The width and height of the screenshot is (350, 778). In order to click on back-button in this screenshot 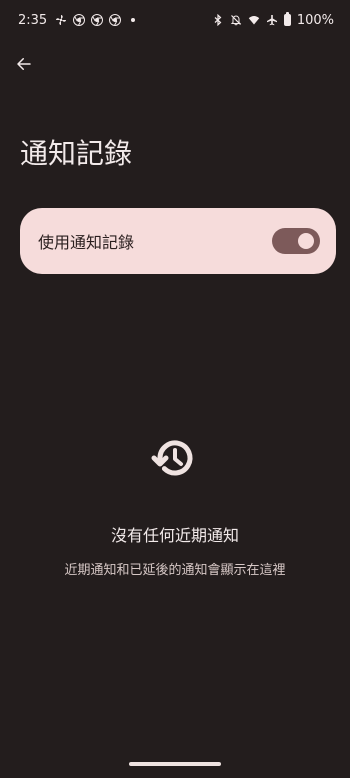, I will do `click(24, 64)`.